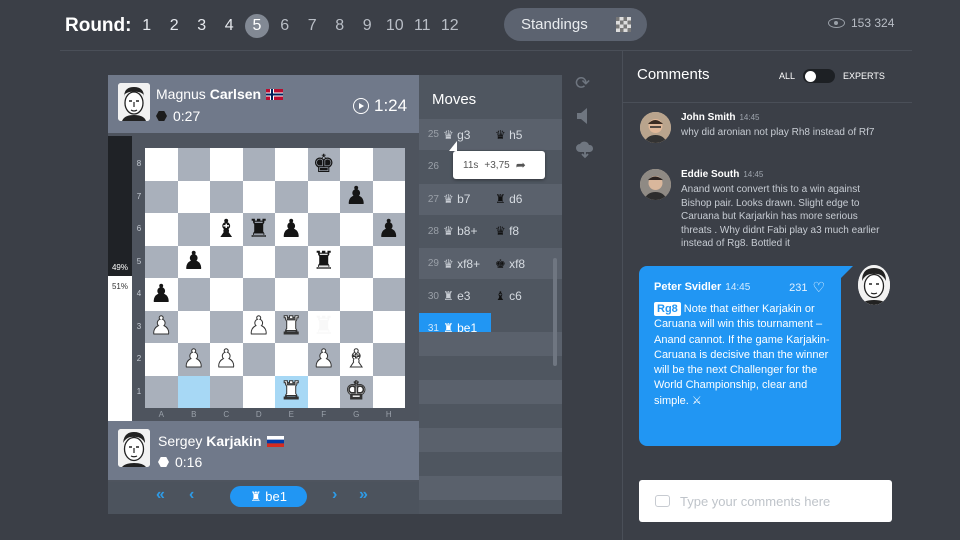 The height and width of the screenshot is (540, 960). I want to click on square-e6: ♟, so click(291, 229).